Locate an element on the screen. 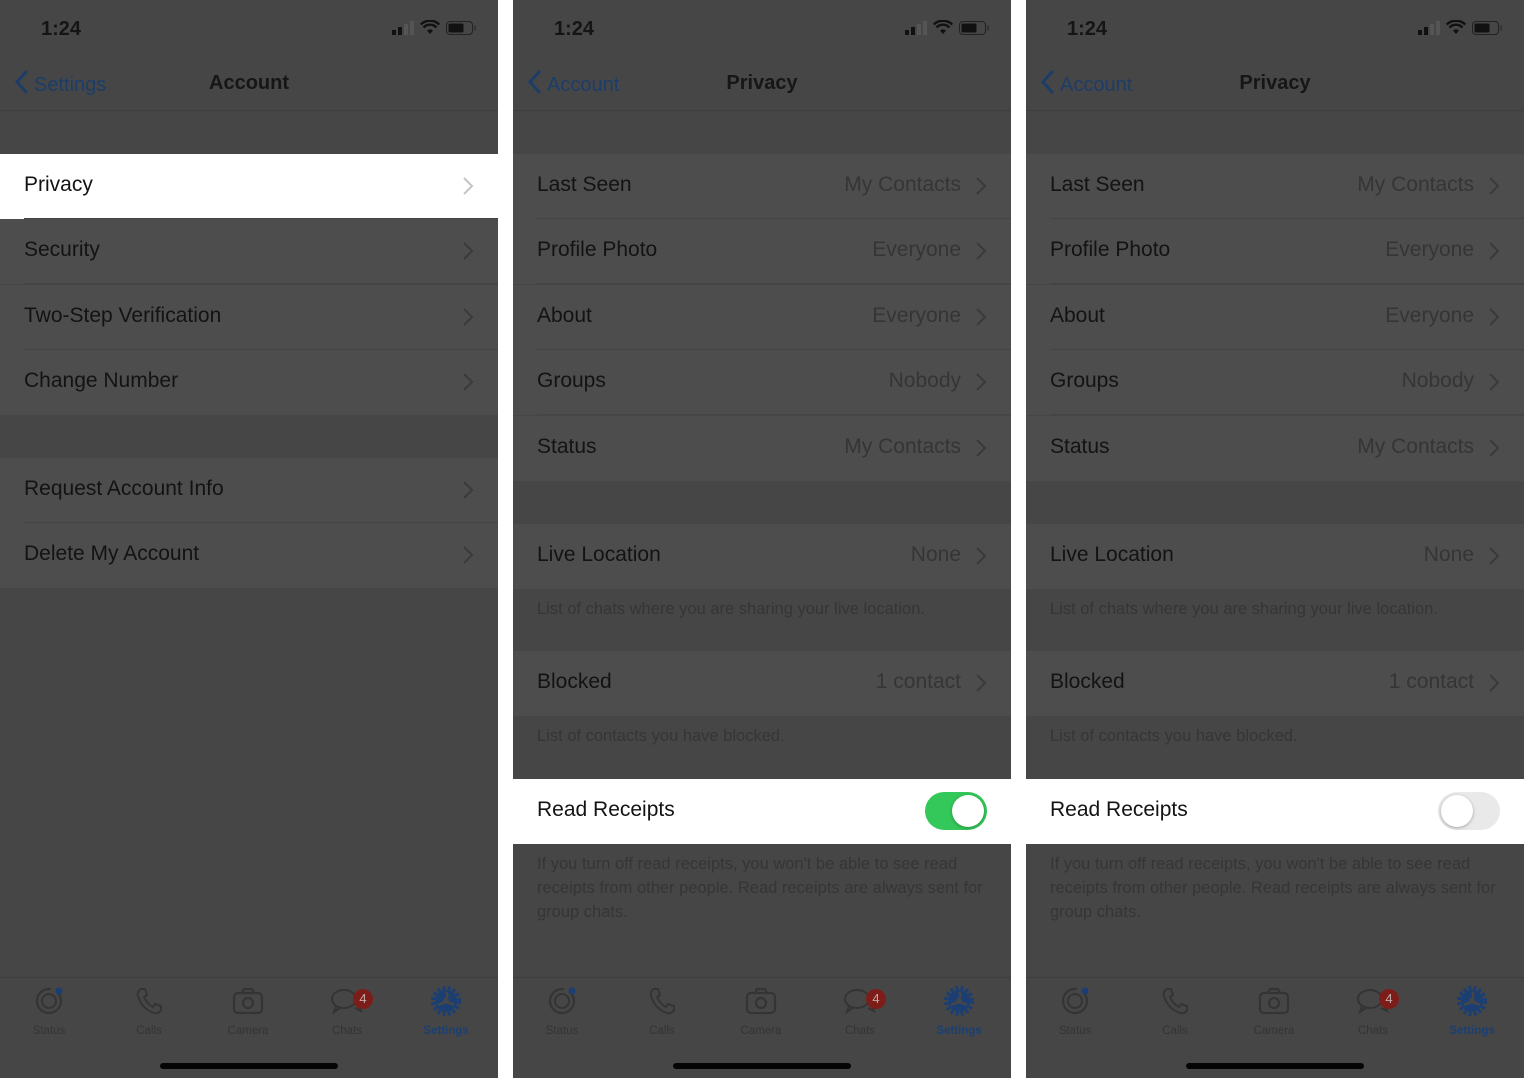 This screenshot has width=1524, height=1078. camera-icon is located at coordinates (248, 1004).